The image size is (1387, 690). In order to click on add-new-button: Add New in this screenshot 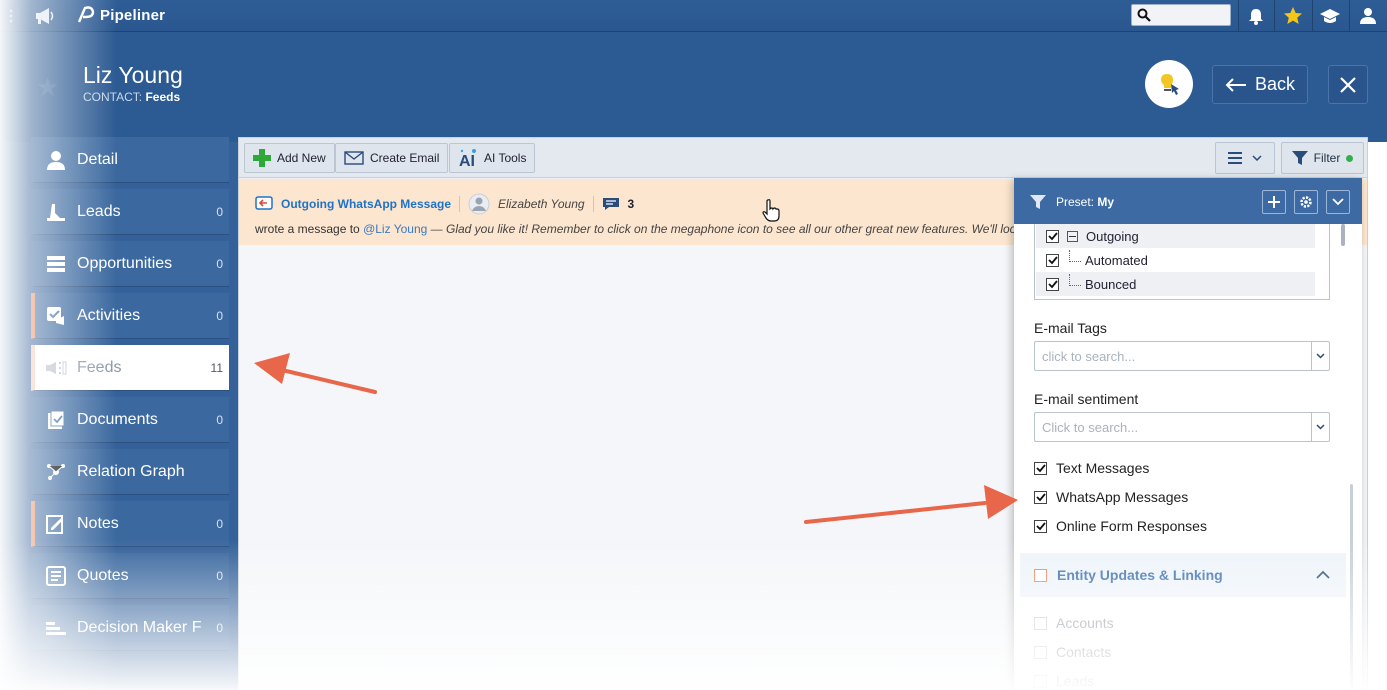, I will do `click(289, 158)`.